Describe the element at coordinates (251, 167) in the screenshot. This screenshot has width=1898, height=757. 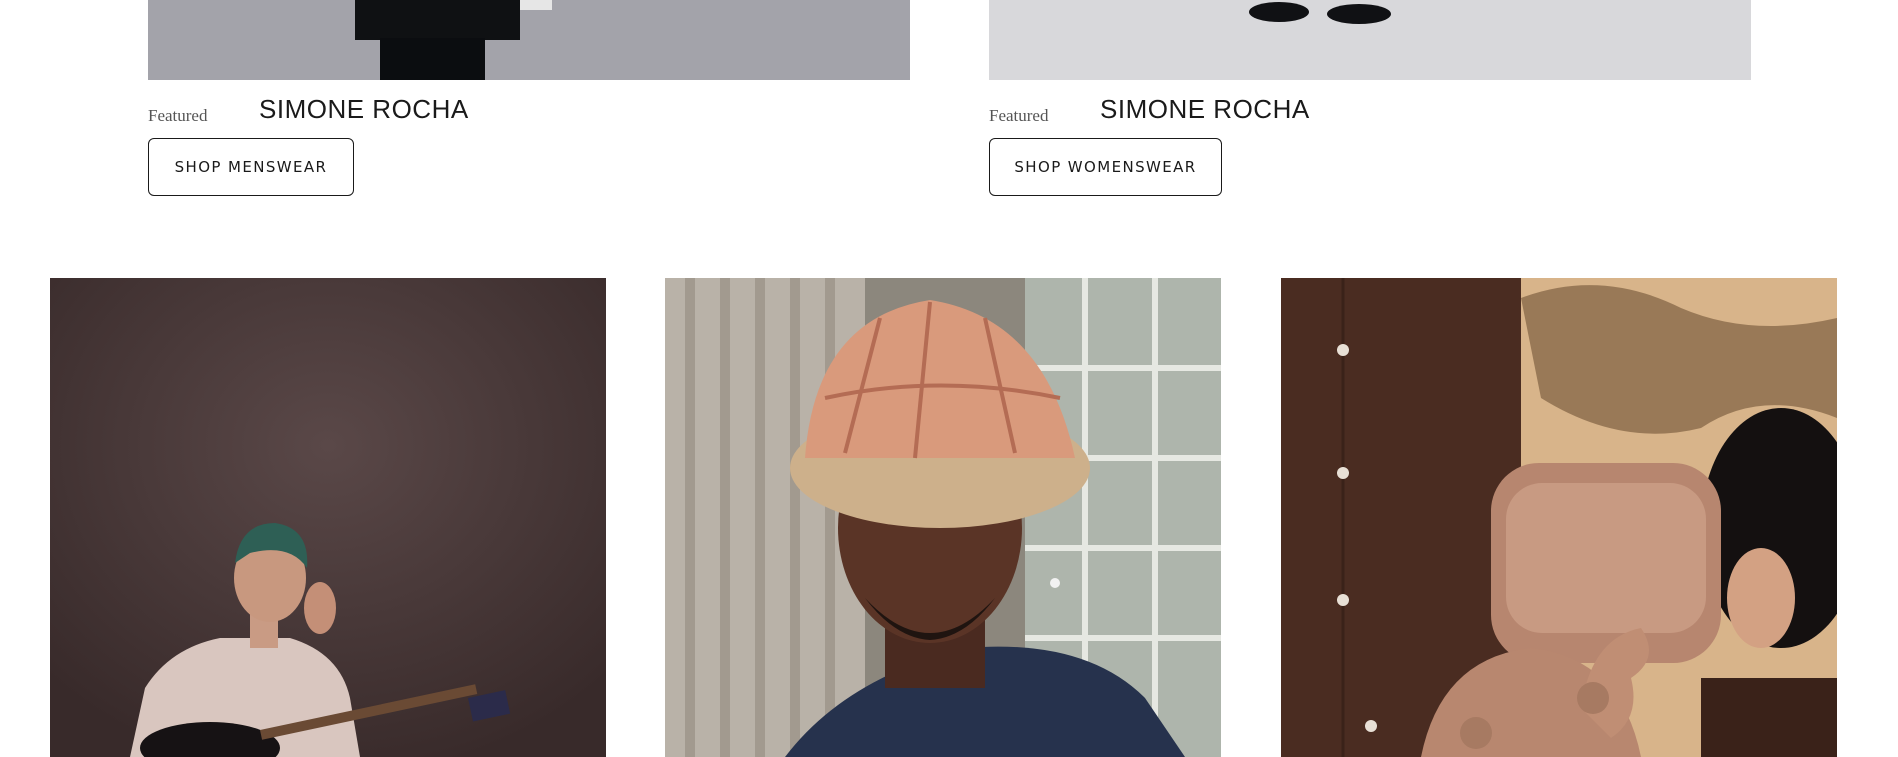
I see `shop-menswear-button: SHOP MENSWEAR` at that location.